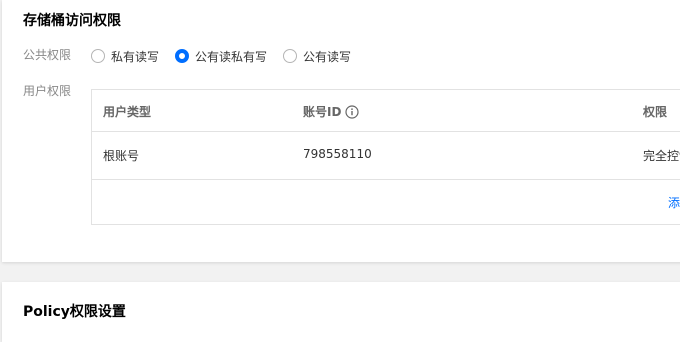 The height and width of the screenshot is (342, 680). Describe the element at coordinates (327, 56) in the screenshot. I see `radio-label: 公有读写` at that location.